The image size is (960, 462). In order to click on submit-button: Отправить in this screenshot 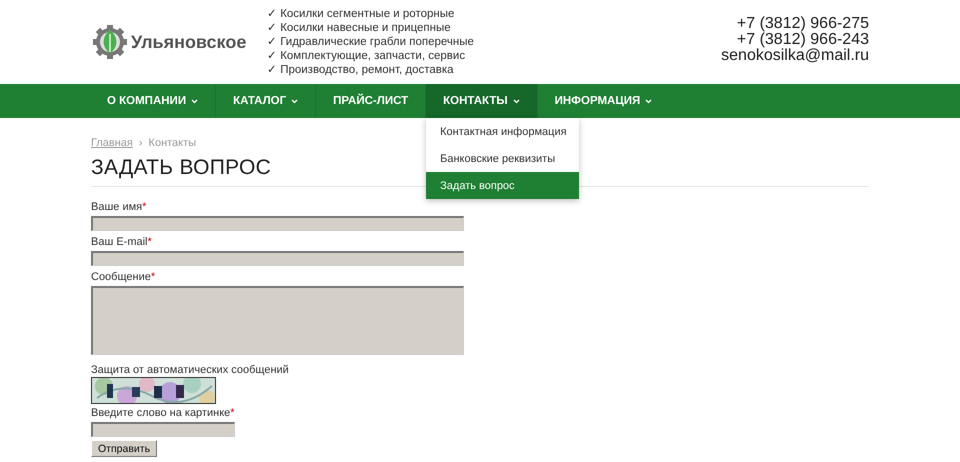, I will do `click(124, 448)`.